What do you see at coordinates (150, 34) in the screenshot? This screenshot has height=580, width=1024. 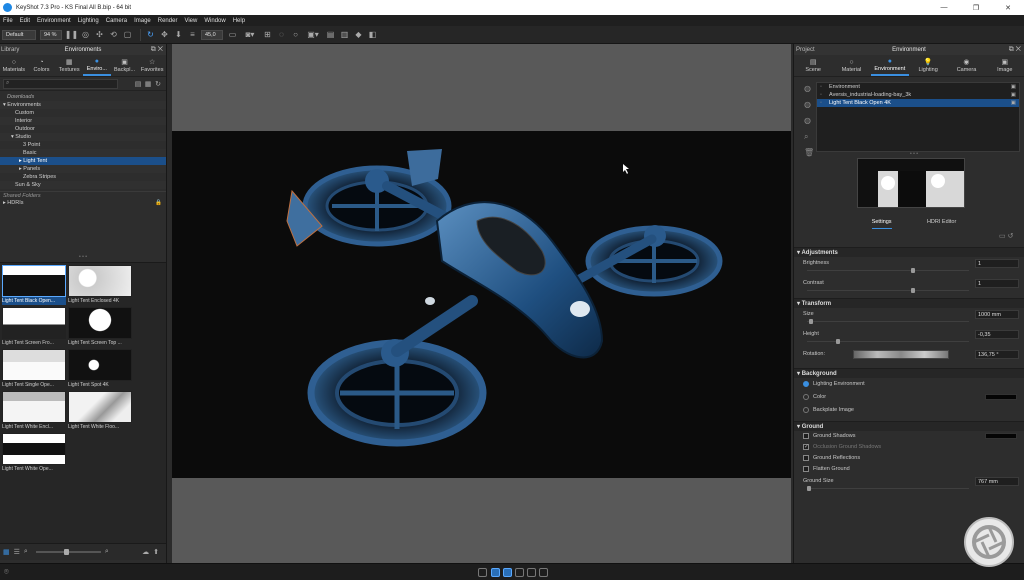 I see `refresh-icon: ↻` at bounding box center [150, 34].